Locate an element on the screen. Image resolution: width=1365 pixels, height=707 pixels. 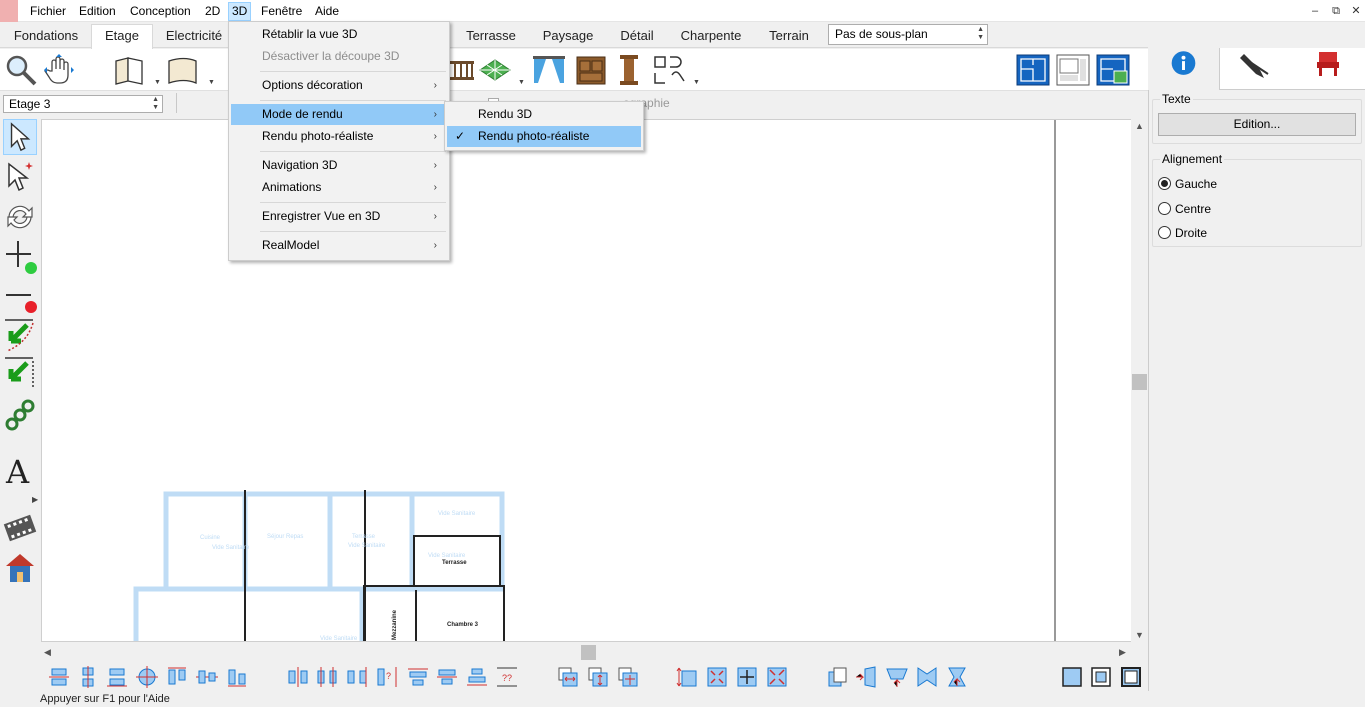
radio-droite-label: Droite is located at coordinates (1191, 233).